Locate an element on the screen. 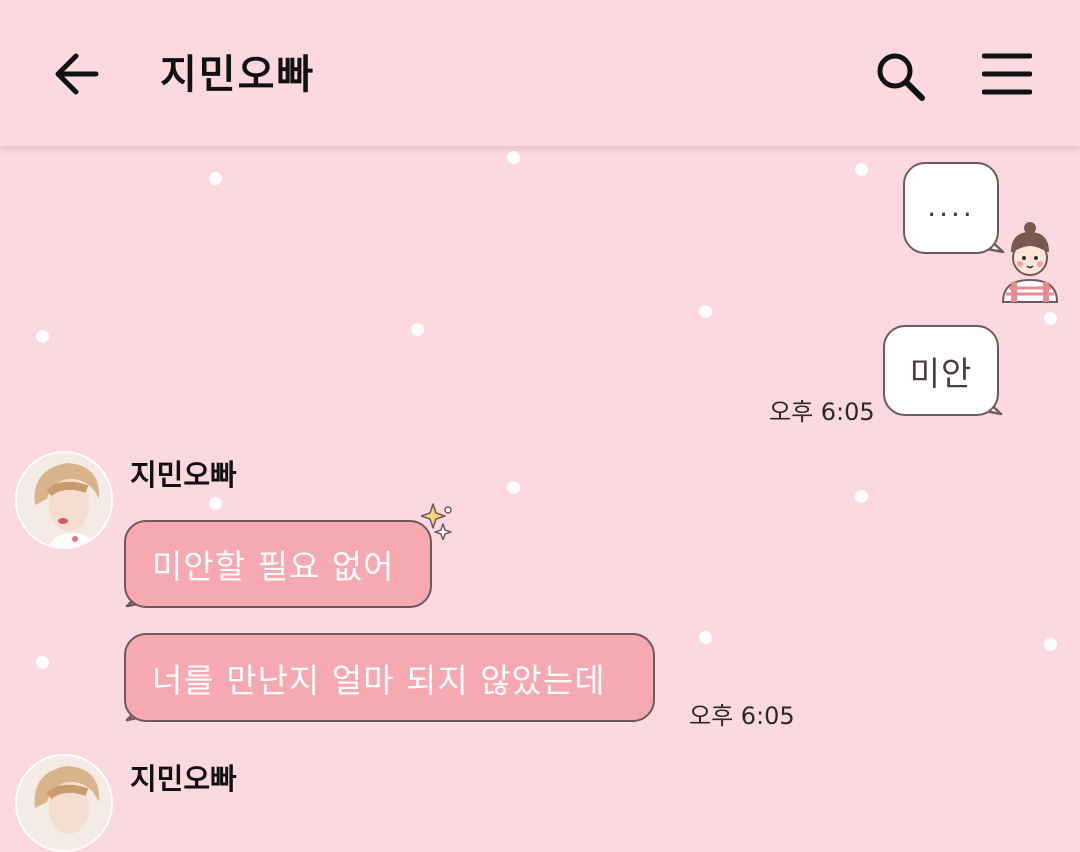 The height and width of the screenshot is (852, 1080). message-text: 너를 만난지 얼마 되지 않았는데 is located at coordinates (379, 680).